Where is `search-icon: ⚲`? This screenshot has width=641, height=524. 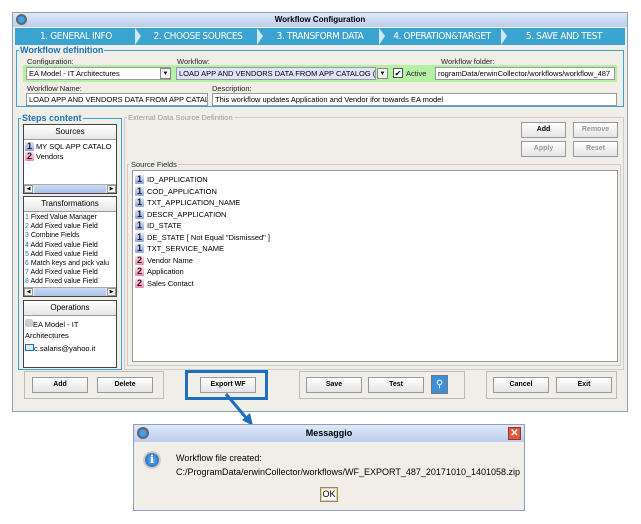
search-icon: ⚲ is located at coordinates (439, 384).